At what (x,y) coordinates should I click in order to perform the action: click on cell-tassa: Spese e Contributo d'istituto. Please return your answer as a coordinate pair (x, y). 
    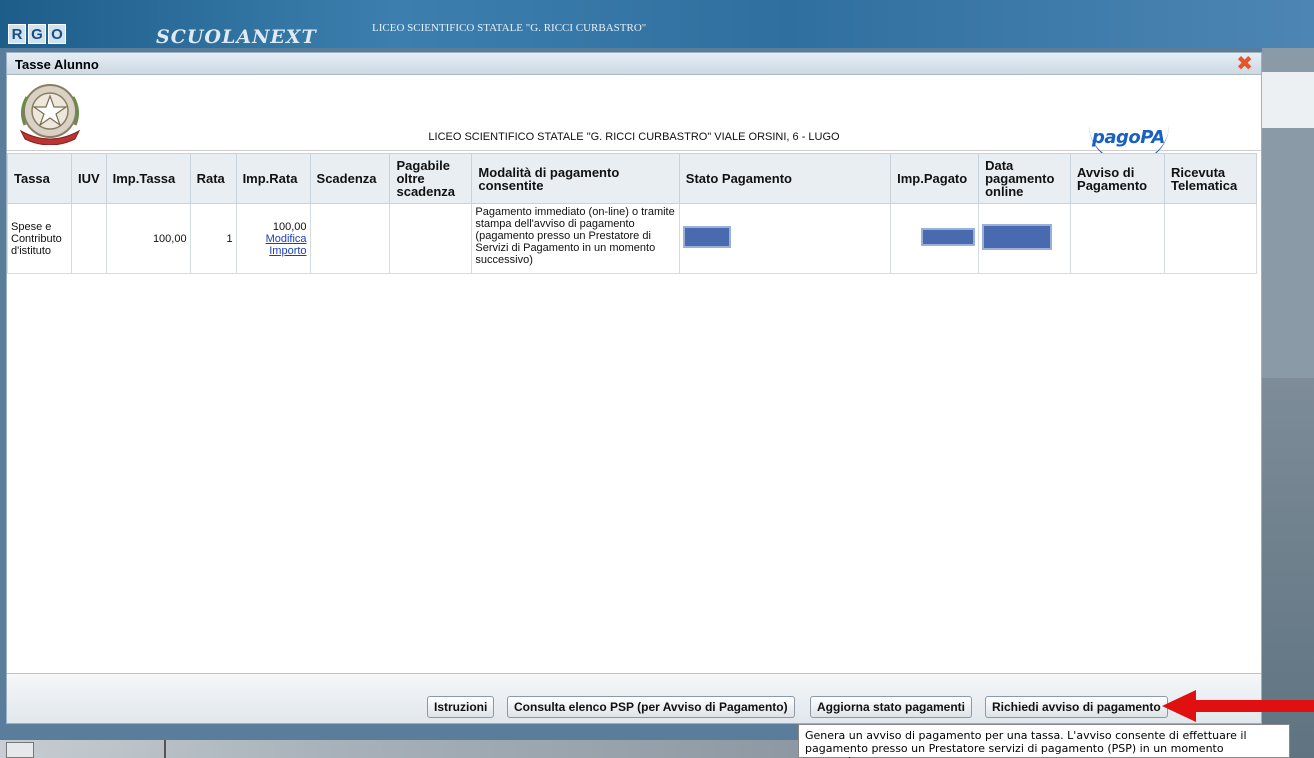
    Looking at the image, I should click on (39, 238).